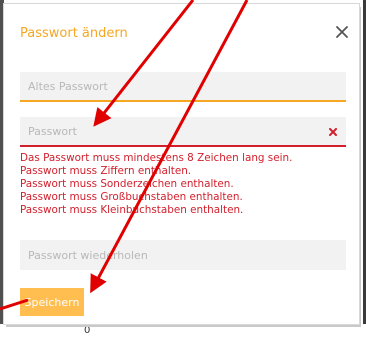 Image resolution: width=366 pixels, height=338 pixels. What do you see at coordinates (106, 171) in the screenshot?
I see `error-message: Passwort muss Ziffern enthalten.` at bounding box center [106, 171].